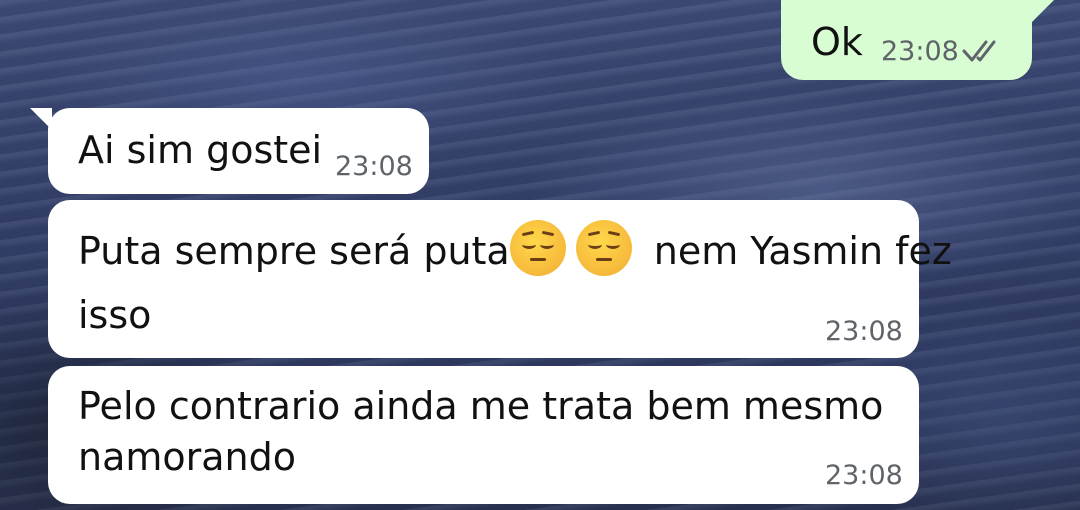  I want to click on outgoing-bubble-tail, so click(1042, 12).